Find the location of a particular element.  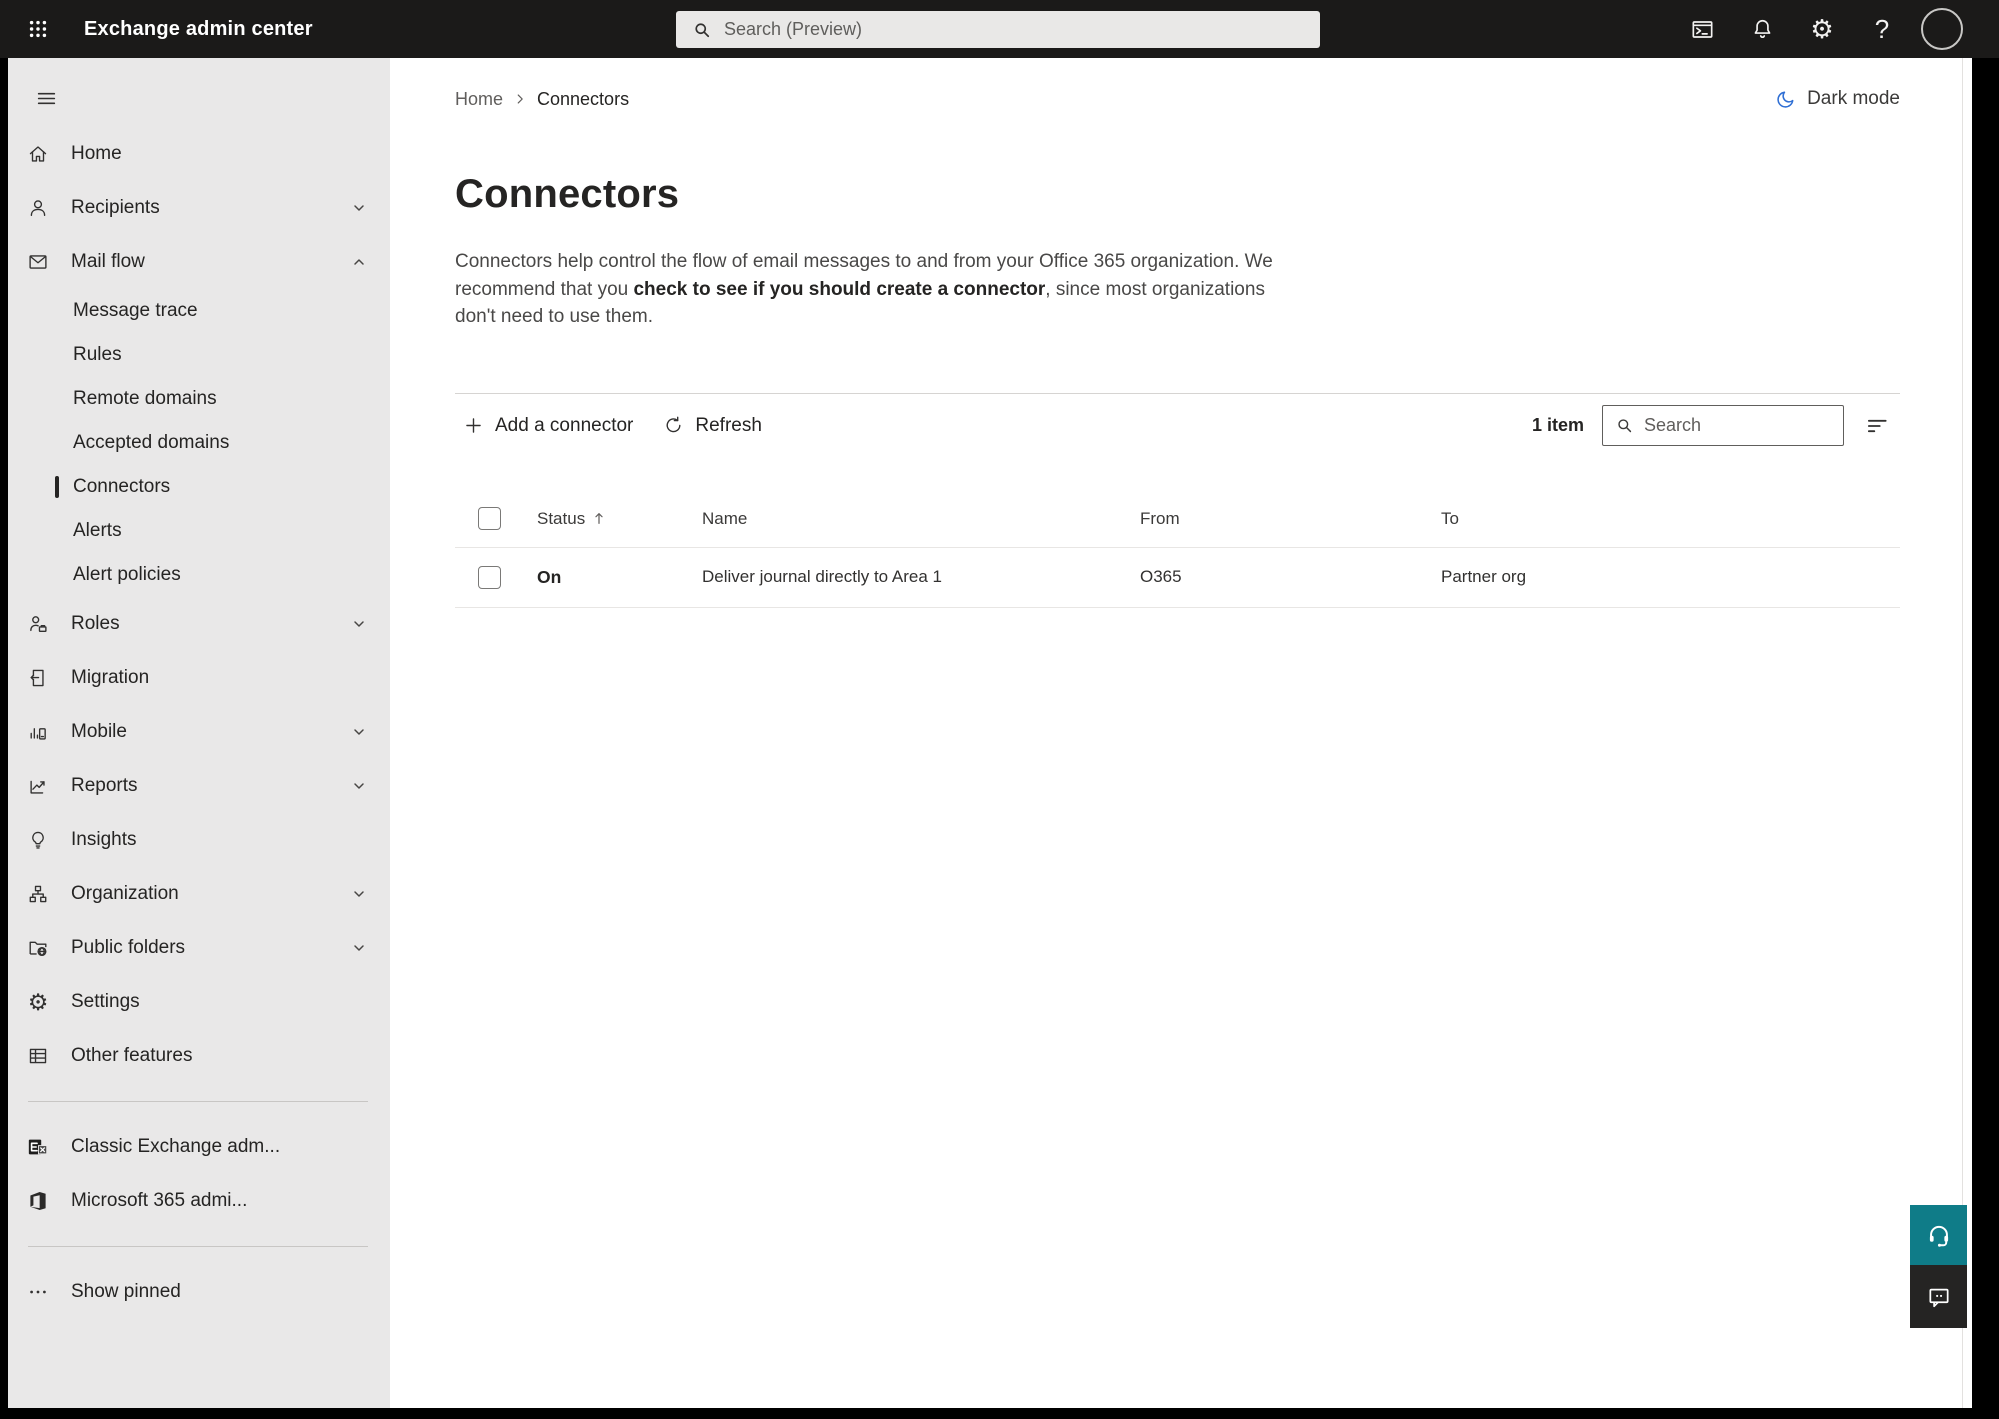

sidebar-item-label: Remote domains is located at coordinates (145, 398).